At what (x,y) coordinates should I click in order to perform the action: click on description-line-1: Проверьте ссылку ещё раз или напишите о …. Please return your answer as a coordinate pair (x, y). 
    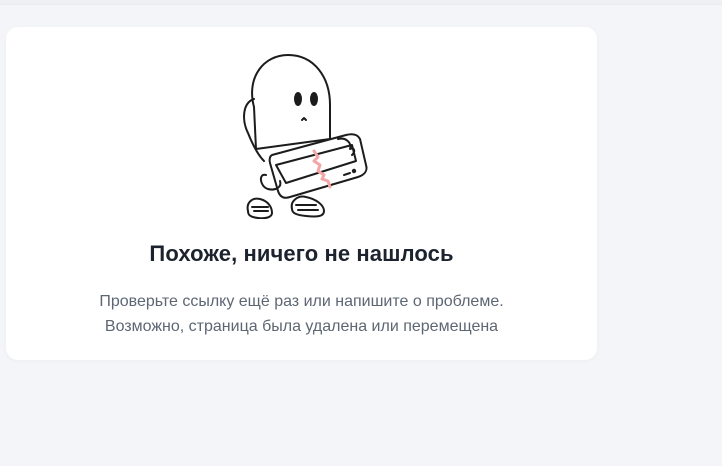
    Looking at the image, I should click on (301, 301).